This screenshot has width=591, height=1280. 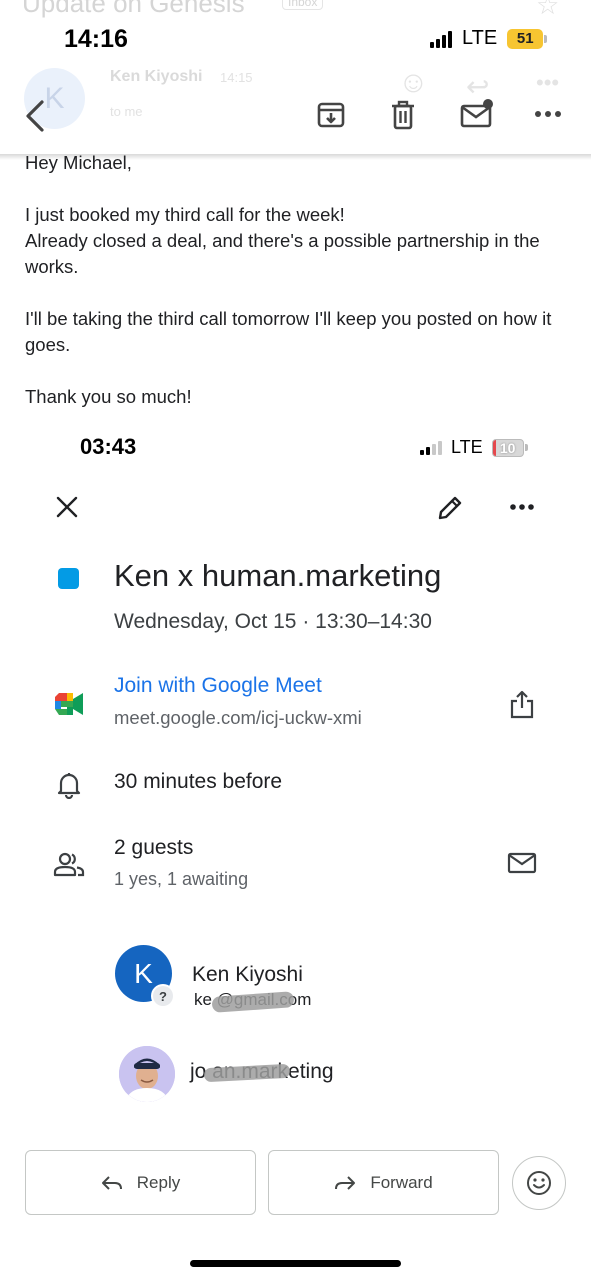 What do you see at coordinates (247, 974) in the screenshot?
I see `guest-name: Ken Kiyoshi` at bounding box center [247, 974].